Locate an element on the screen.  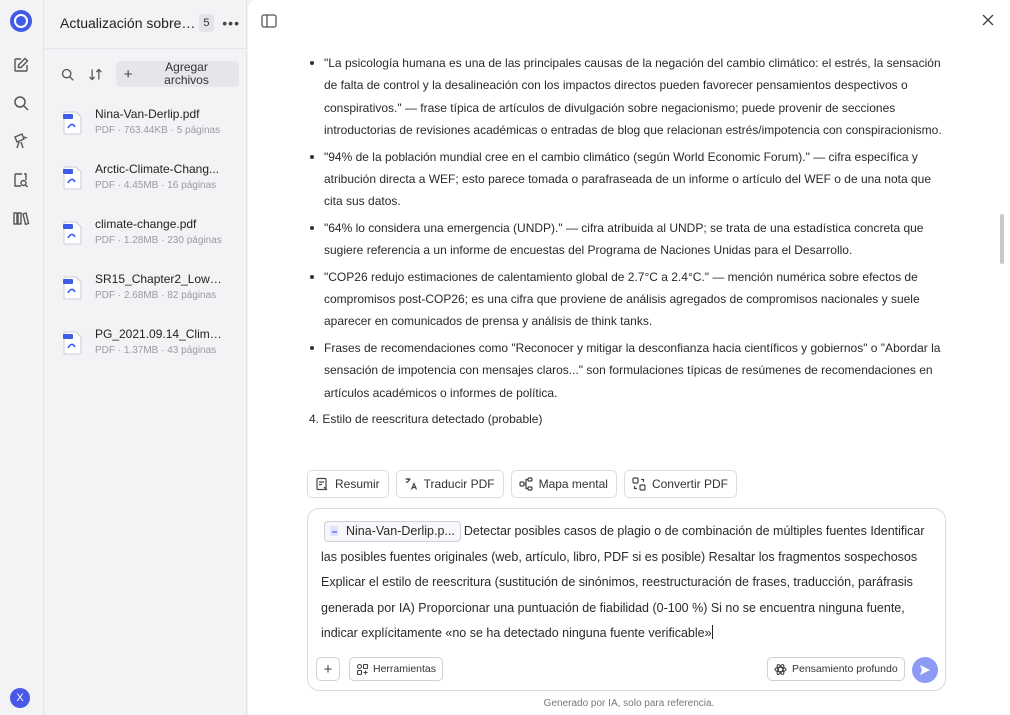
convert-icon is located at coordinates (639, 484).